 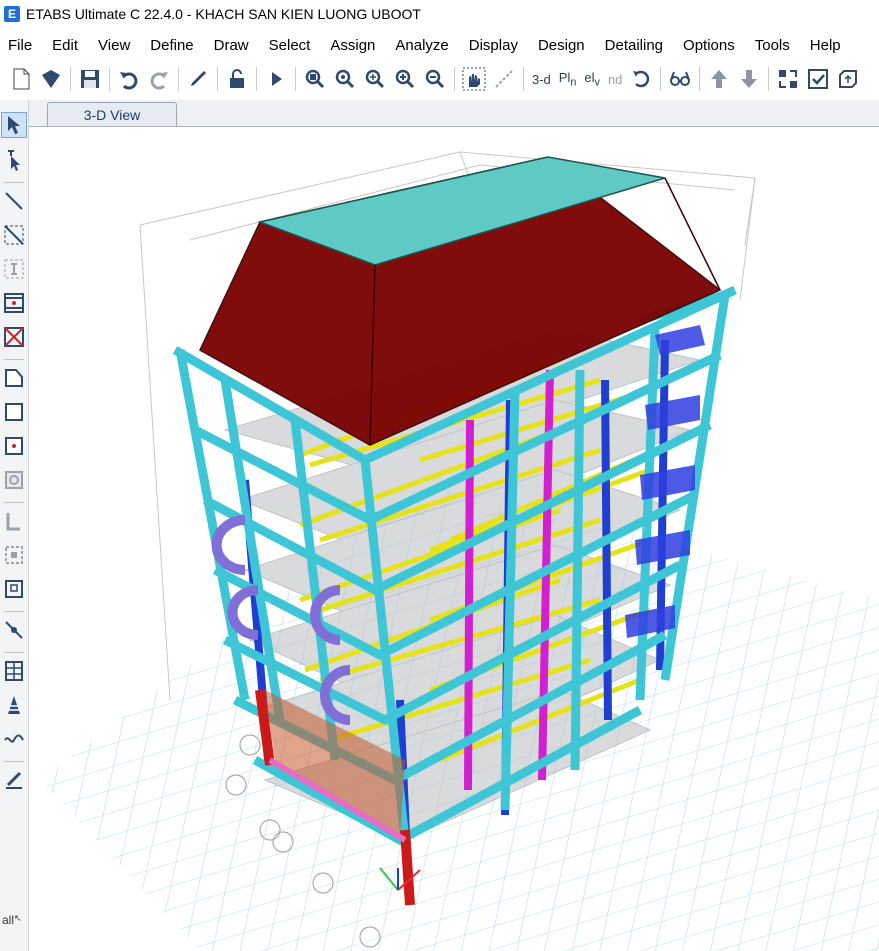 What do you see at coordinates (276, 79) in the screenshot?
I see `run-analysis-icon` at bounding box center [276, 79].